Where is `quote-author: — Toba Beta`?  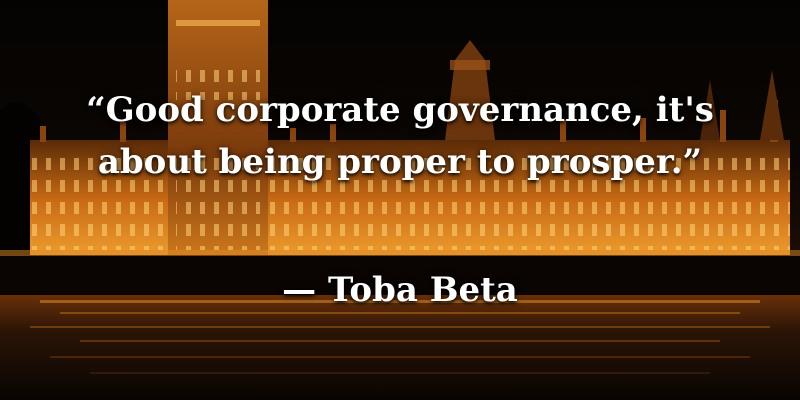
quote-author: — Toba Beta is located at coordinates (400, 290).